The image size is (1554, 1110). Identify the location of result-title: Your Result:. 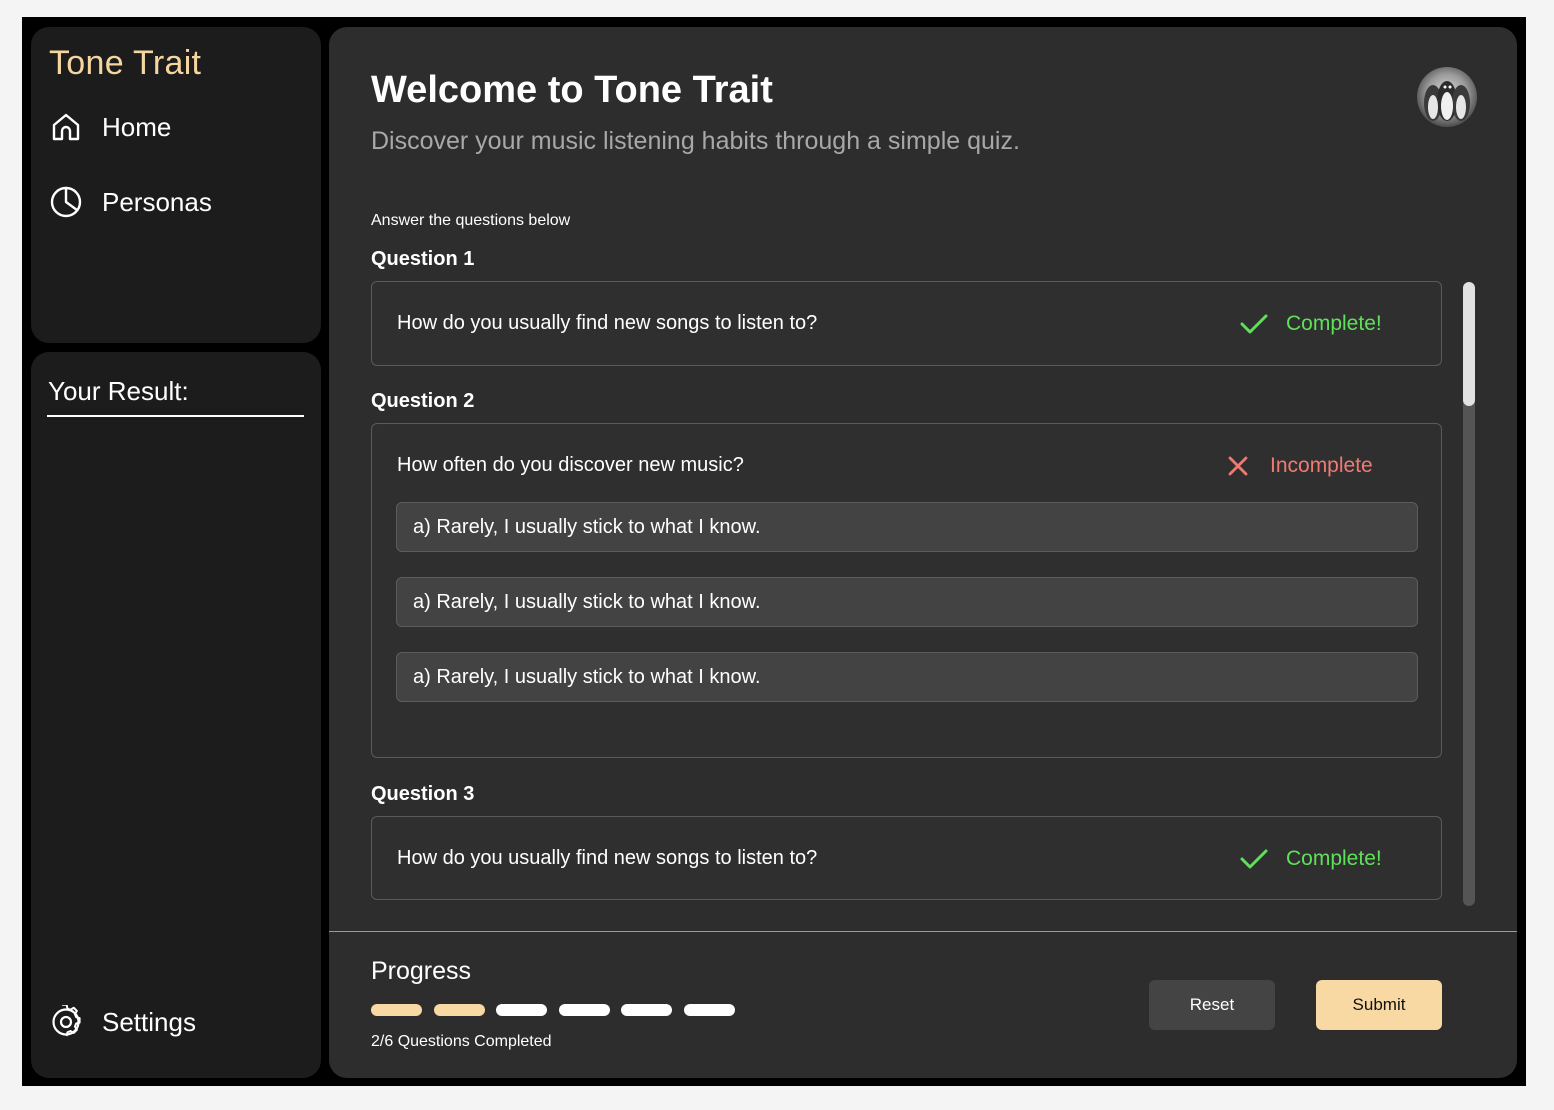
(118, 391).